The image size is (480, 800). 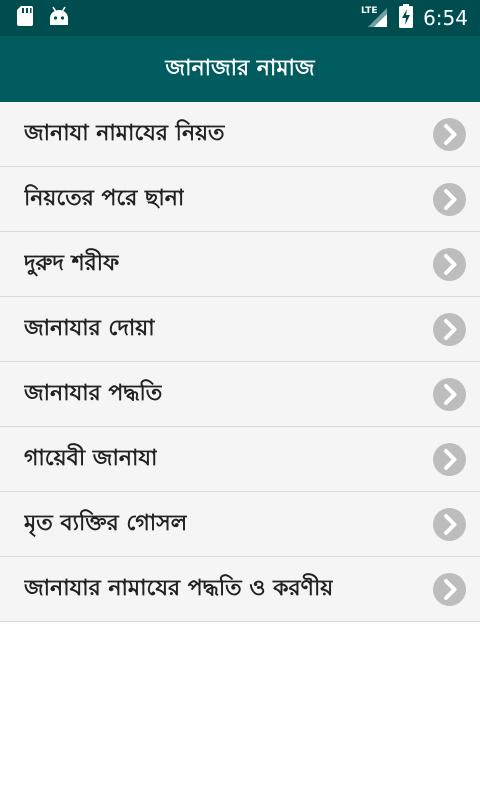 I want to click on list-item: গায়েবী জানাযা, so click(x=240, y=459).